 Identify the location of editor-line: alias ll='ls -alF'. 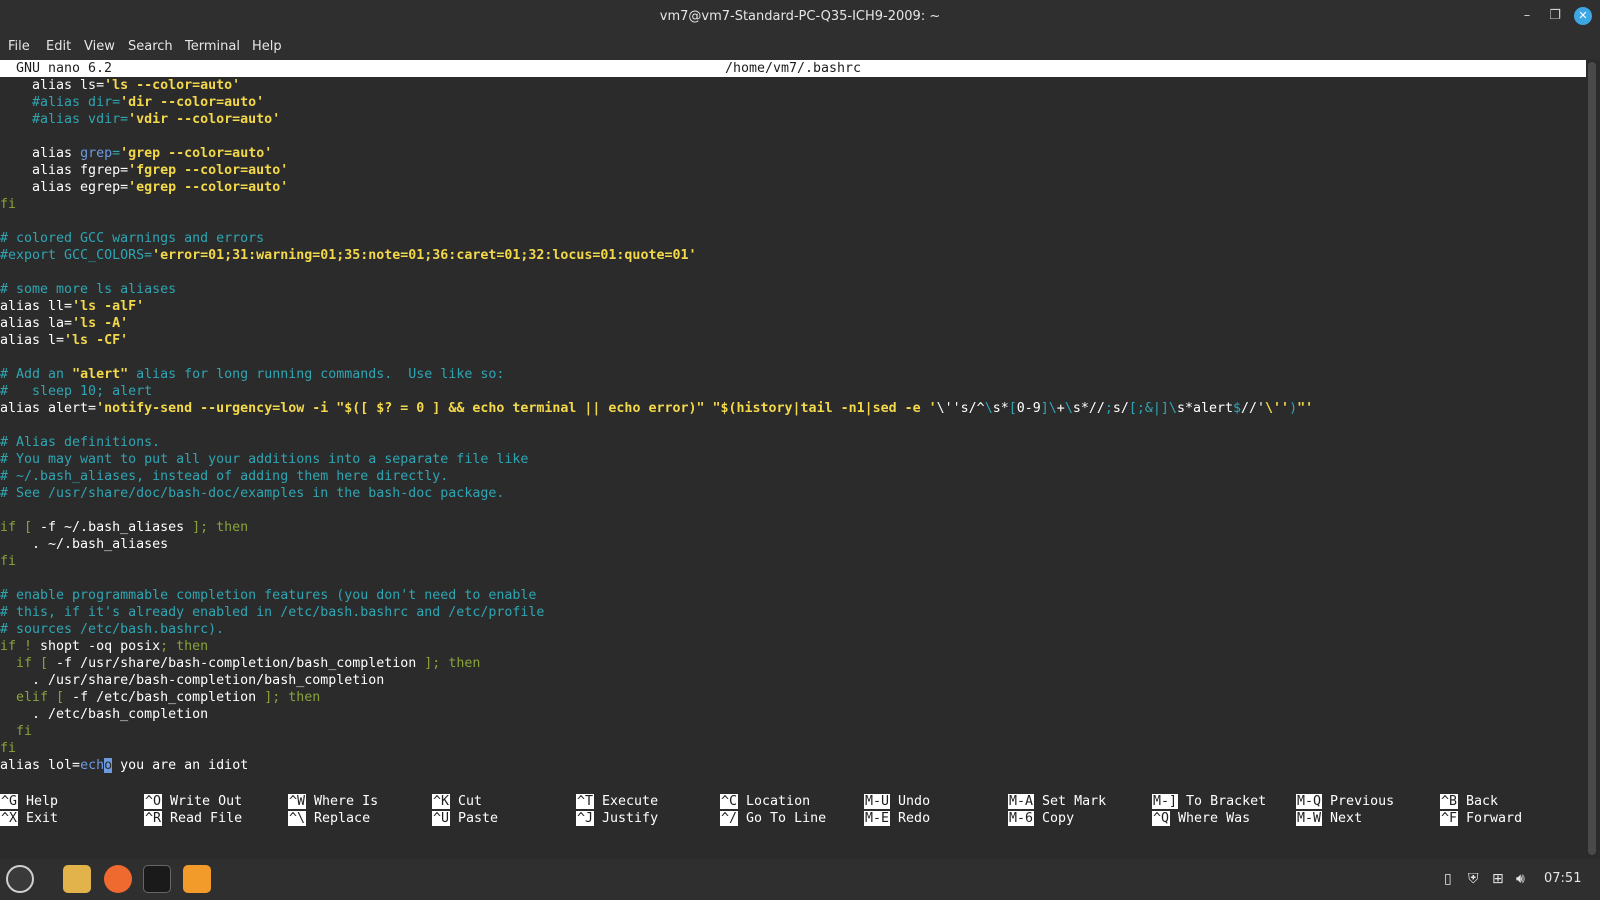
(793, 306).